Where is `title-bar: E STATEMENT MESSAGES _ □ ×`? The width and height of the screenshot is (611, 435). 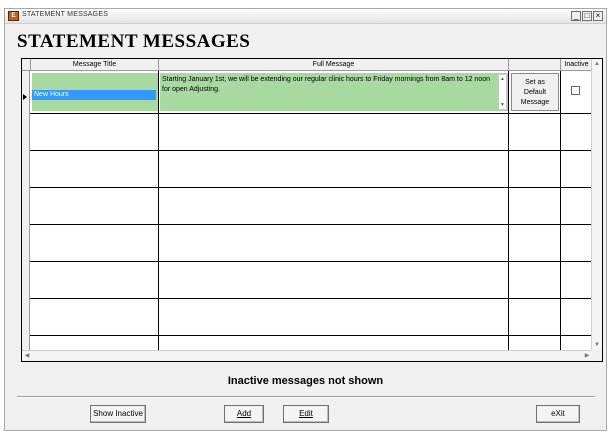 title-bar: E STATEMENT MESSAGES _ □ × is located at coordinates (305, 16).